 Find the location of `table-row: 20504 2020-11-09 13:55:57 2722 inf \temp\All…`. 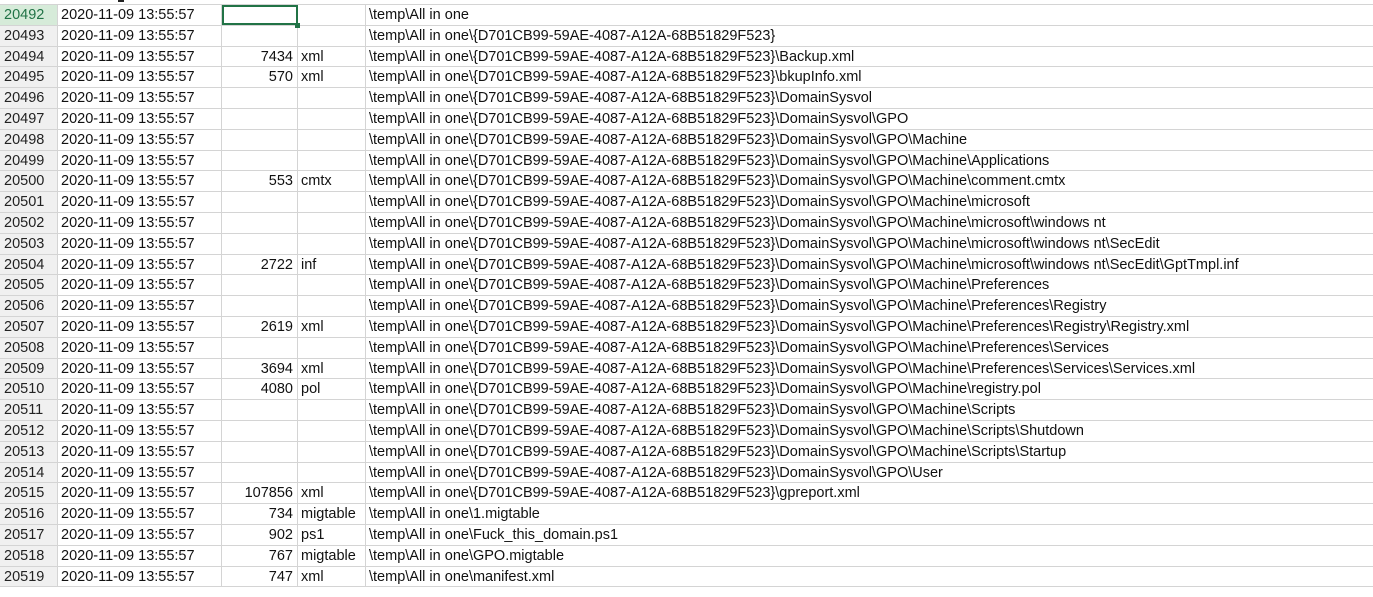

table-row: 20504 2020-11-09 13:55:57 2722 inf \temp\All… is located at coordinates (686, 265).